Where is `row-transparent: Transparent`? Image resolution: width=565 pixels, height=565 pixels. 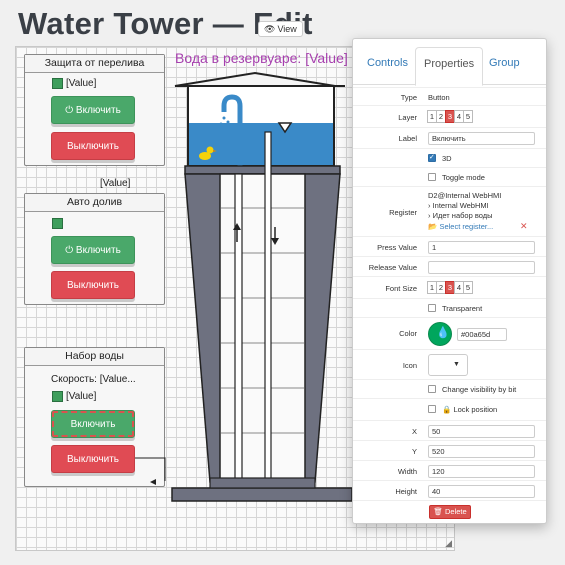 row-transparent: Transparent is located at coordinates (449, 307).